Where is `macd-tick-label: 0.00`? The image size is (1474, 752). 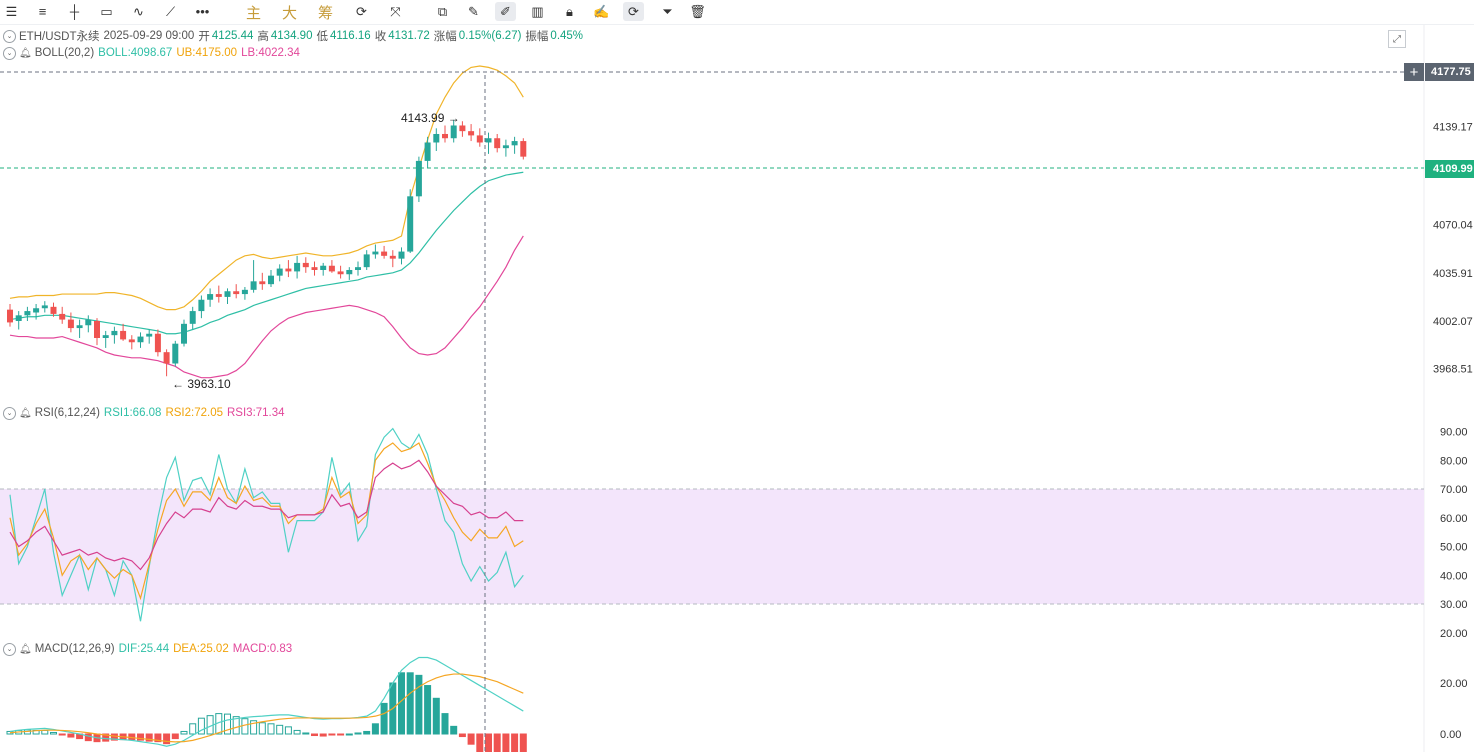
macd-tick-label: 0.00 is located at coordinates (1450, 735).